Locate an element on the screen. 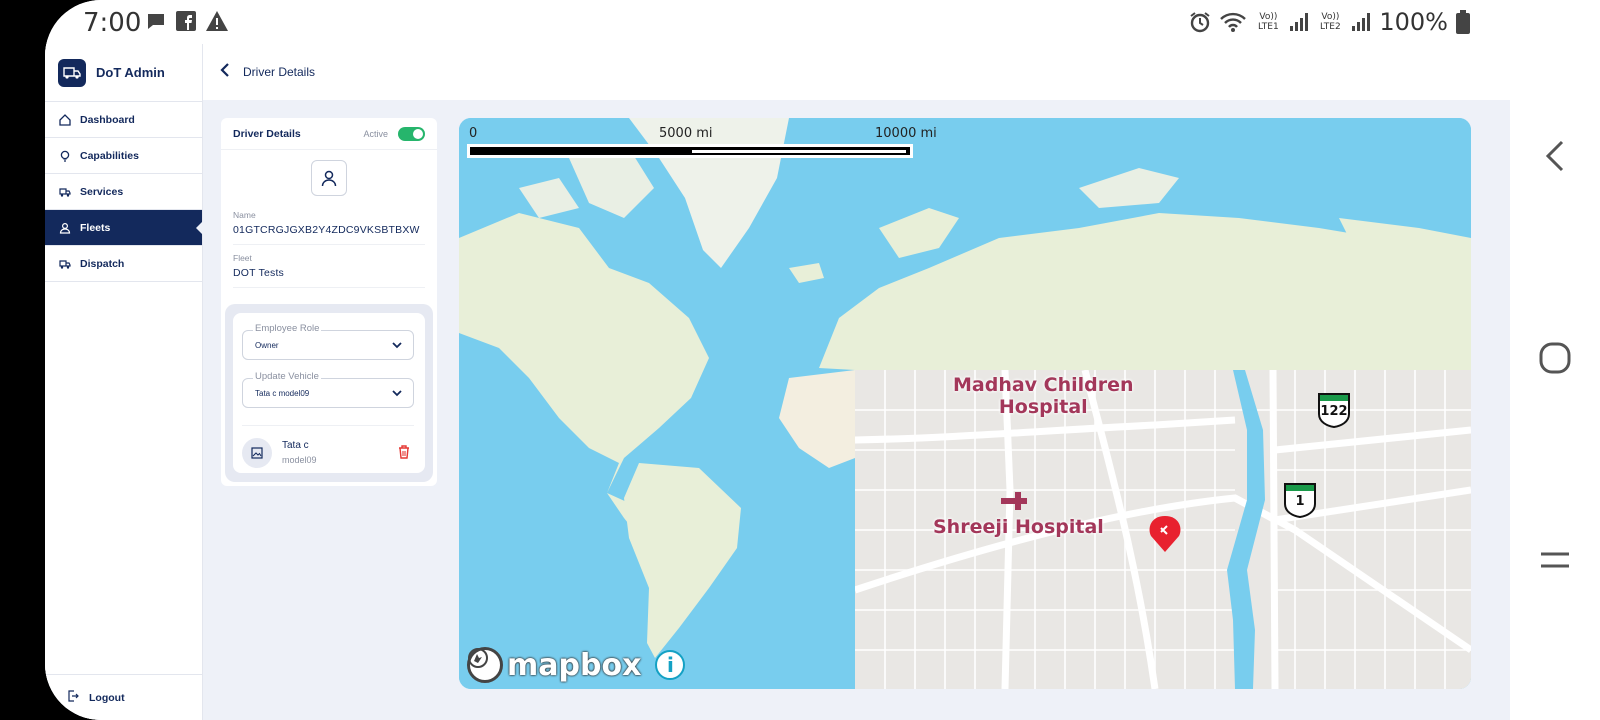  image-placeholder-icon is located at coordinates (257, 453).